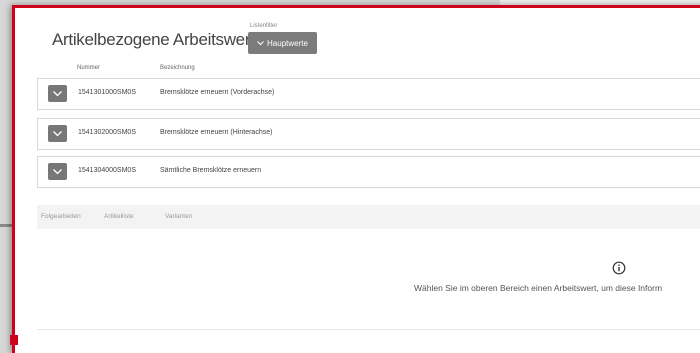 Image resolution: width=700 pixels, height=353 pixels. Describe the element at coordinates (619, 268) in the screenshot. I see `info-circle-icon` at that location.